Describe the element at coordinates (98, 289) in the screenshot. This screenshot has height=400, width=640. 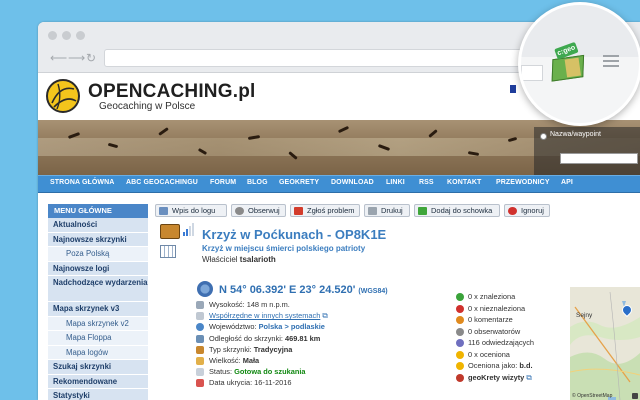
I see `sidebar-item-events: Nadchodzące wydarzenia` at that location.